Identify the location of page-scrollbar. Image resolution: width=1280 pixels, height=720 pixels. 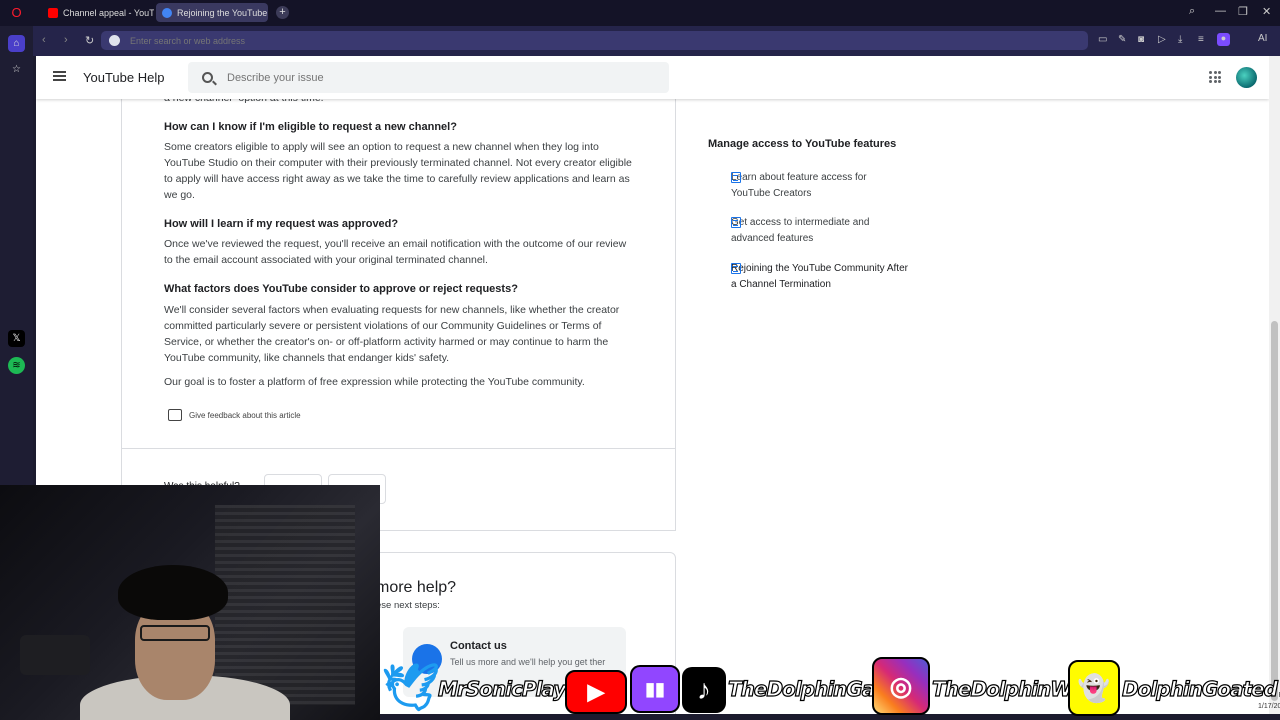
(1274, 385).